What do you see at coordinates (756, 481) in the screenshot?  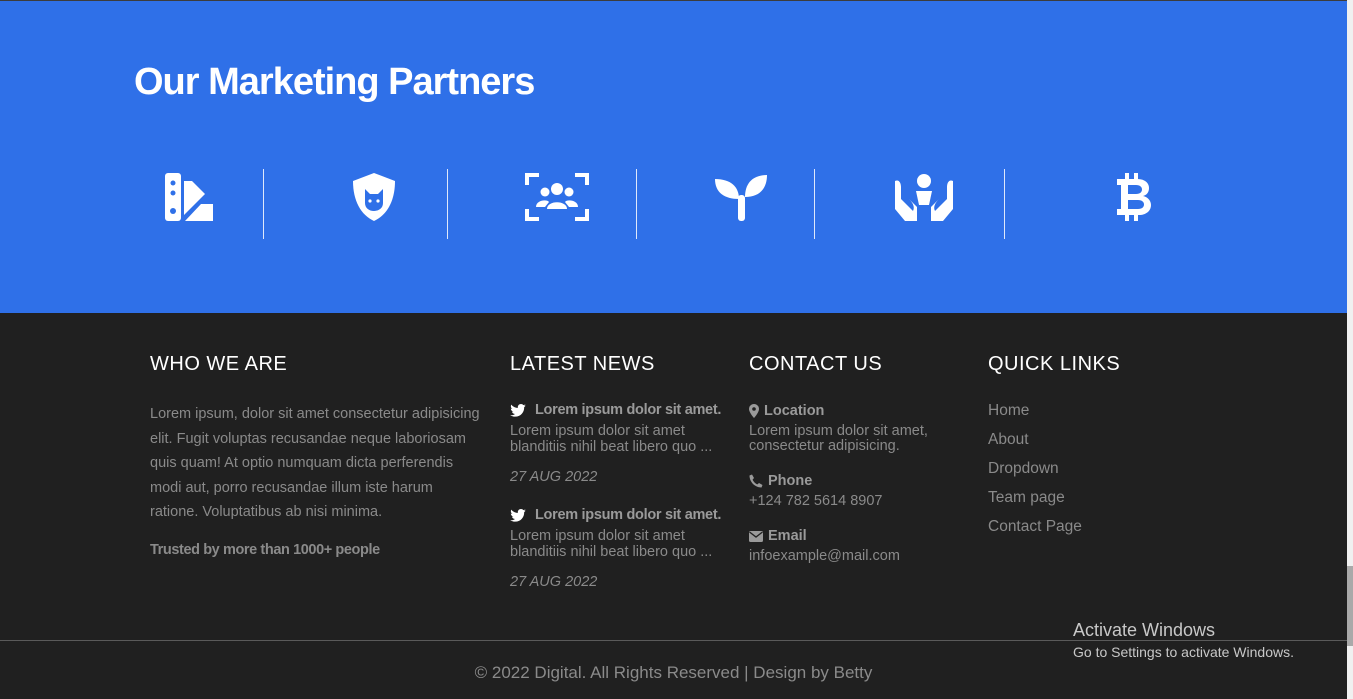 I see `phone-icon` at bounding box center [756, 481].